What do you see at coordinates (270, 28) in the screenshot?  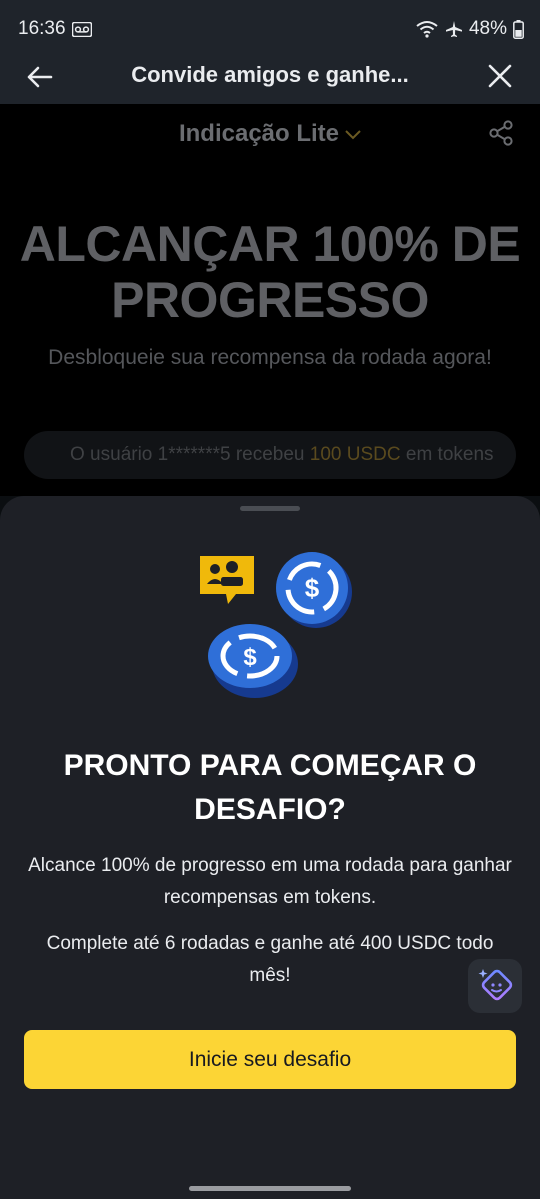 I see `status-bar: 16:36 48%` at bounding box center [270, 28].